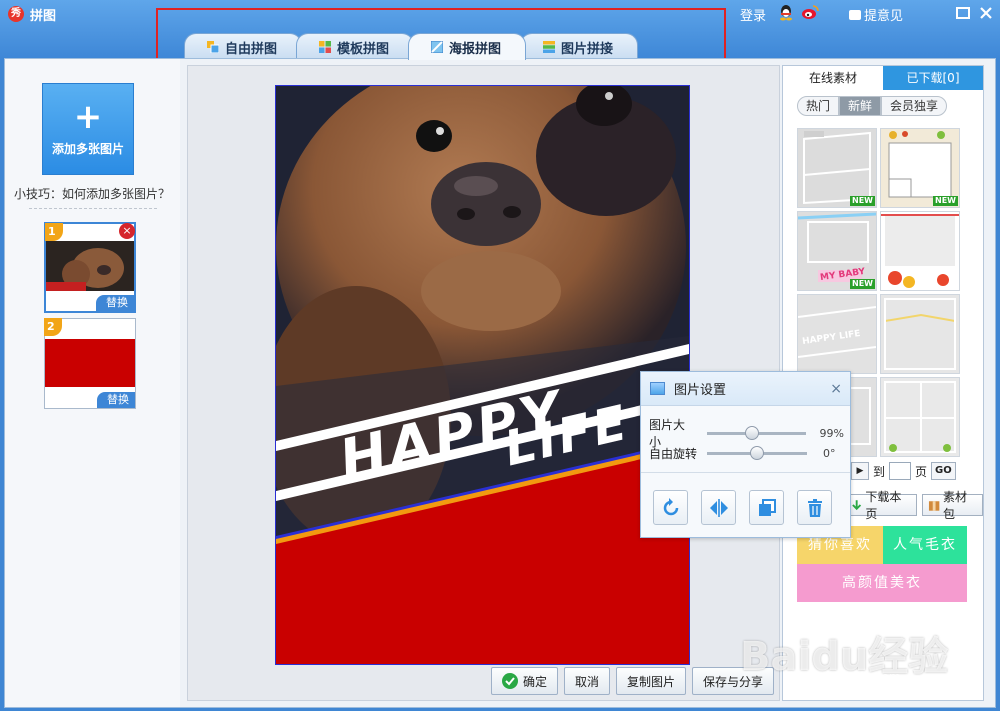 The height and width of the screenshot is (711, 1000). What do you see at coordinates (837, 251) in the screenshot?
I see `template-thumb: MY BABY NEW` at bounding box center [837, 251].